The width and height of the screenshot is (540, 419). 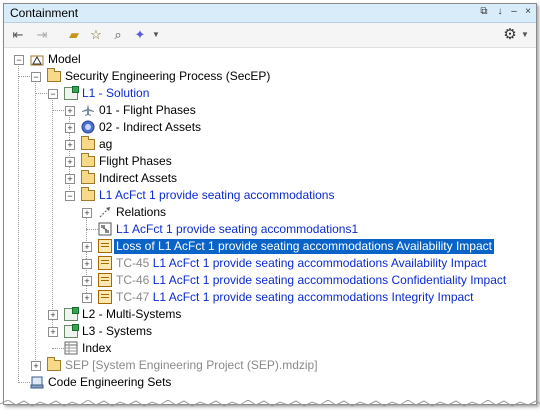 What do you see at coordinates (168, 76) in the screenshot?
I see `tree-item-label: Security Engineering Process (SecEP)` at bounding box center [168, 76].